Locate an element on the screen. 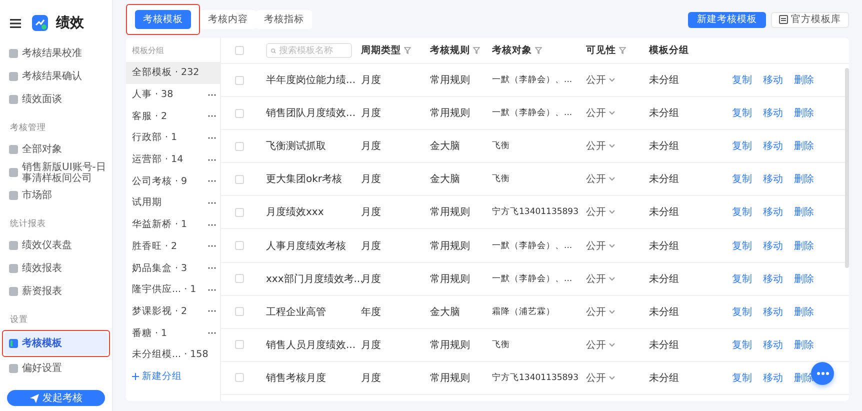 This screenshot has height=411, width=862. column-header: 考核对象 is located at coordinates (539, 50).